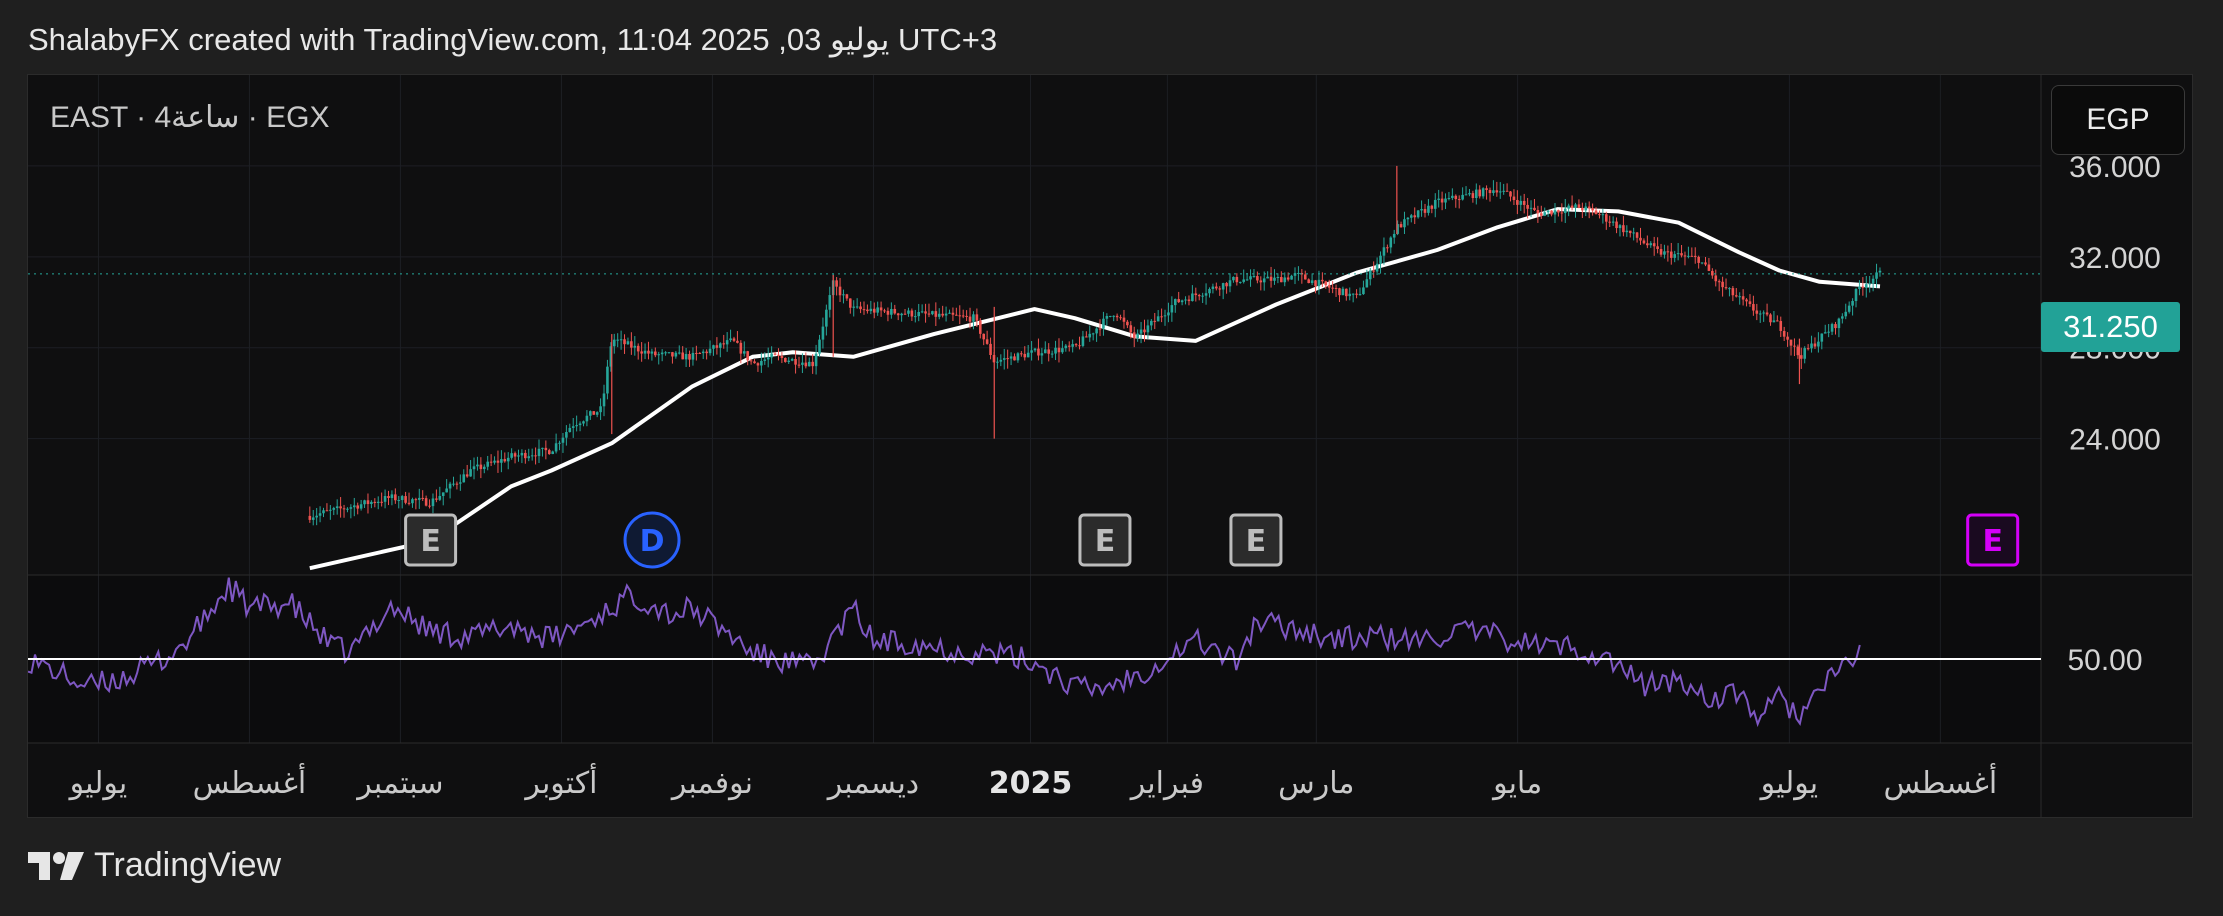 The height and width of the screenshot is (916, 2223). Describe the element at coordinates (1316, 783) in the screenshot. I see `time-axis-label: مارس` at that location.